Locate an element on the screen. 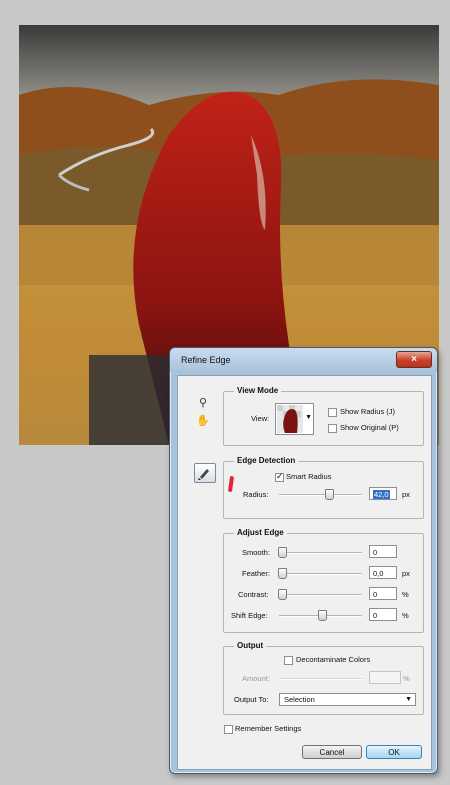 The width and height of the screenshot is (450, 785). cancel-button: Cancel is located at coordinates (332, 752).